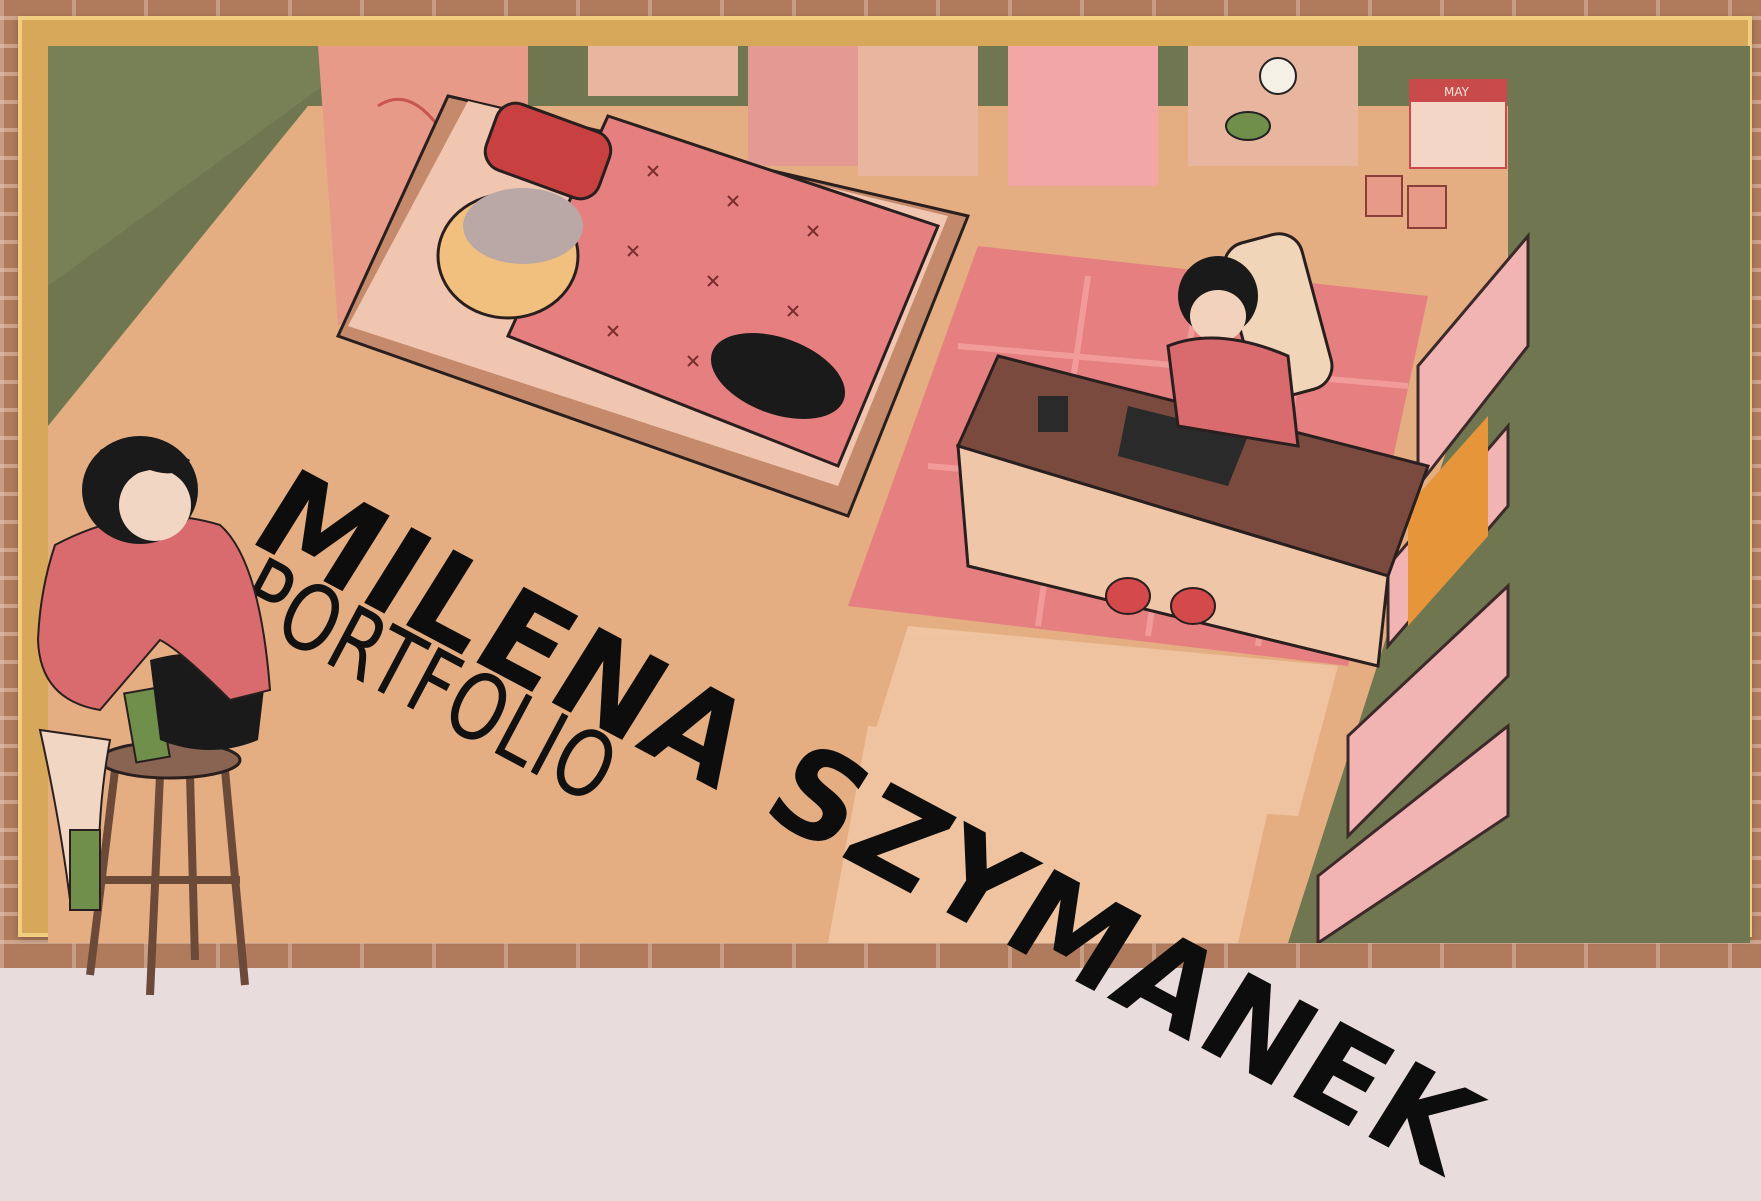 This screenshot has height=1201, width=1761. I want to click on pink-mirror, so click(1083, 116).